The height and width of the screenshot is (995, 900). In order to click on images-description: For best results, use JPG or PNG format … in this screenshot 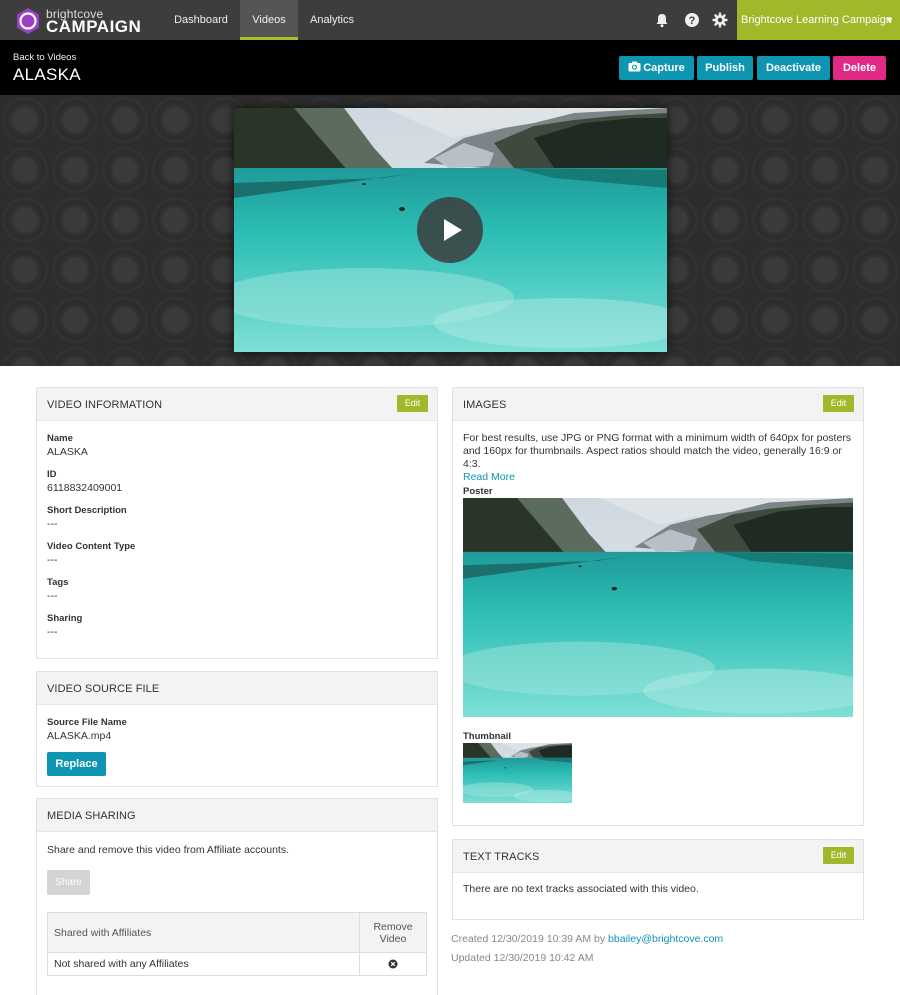, I will do `click(659, 458)`.